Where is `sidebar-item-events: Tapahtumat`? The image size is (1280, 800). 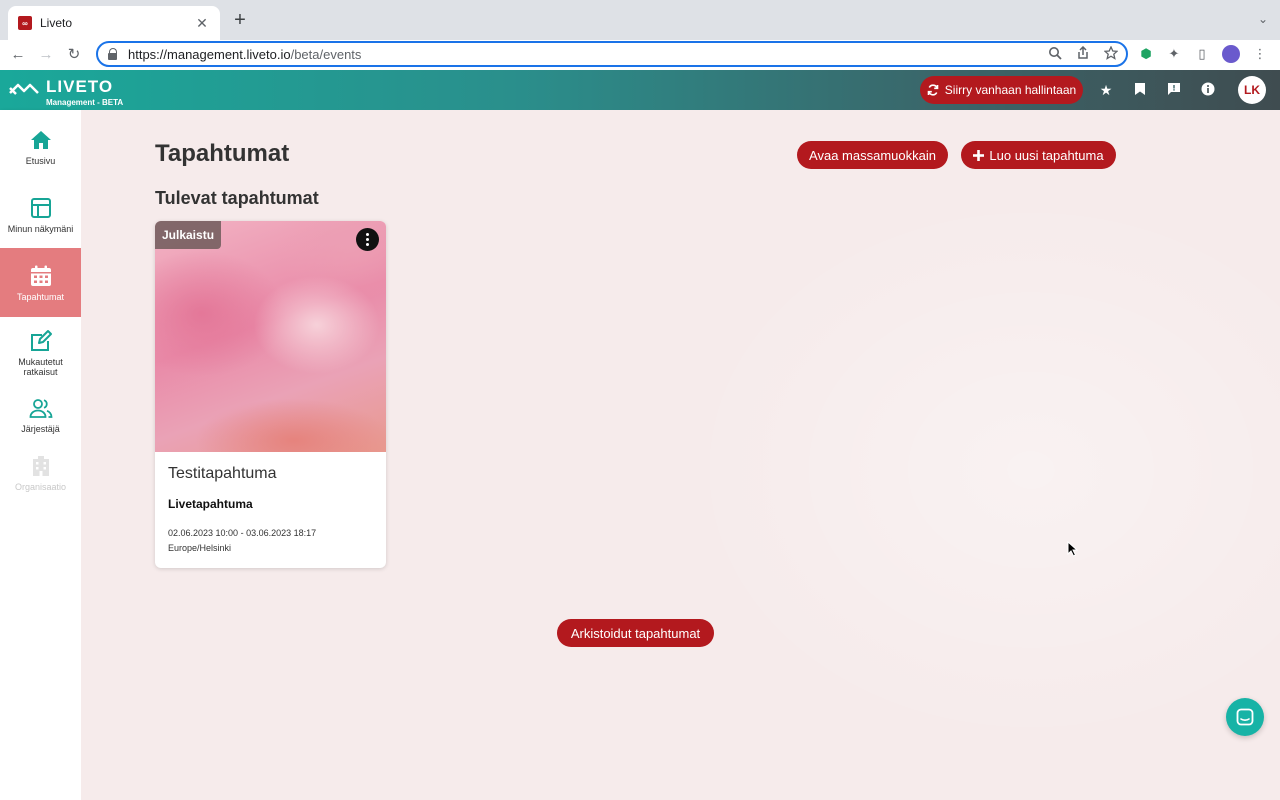
sidebar-item-events: Tapahtumat is located at coordinates (40, 282).